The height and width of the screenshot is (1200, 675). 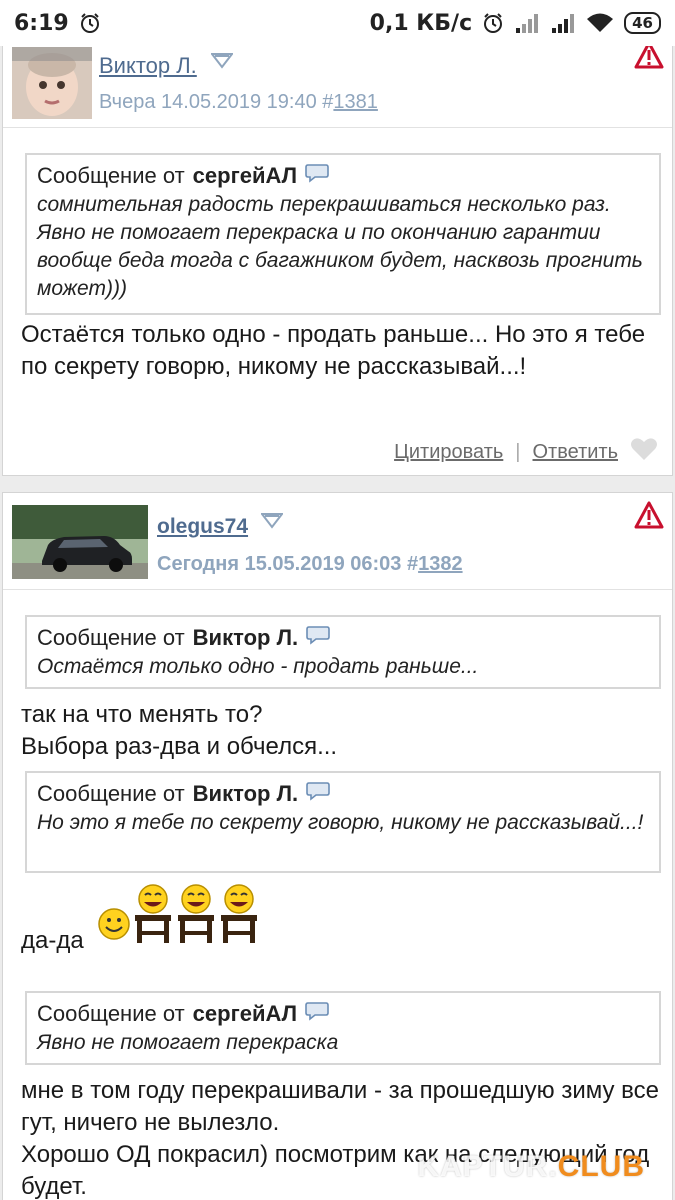 What do you see at coordinates (188, 1042) in the screenshot?
I see `quote-text: Явно не помогает перекраска` at bounding box center [188, 1042].